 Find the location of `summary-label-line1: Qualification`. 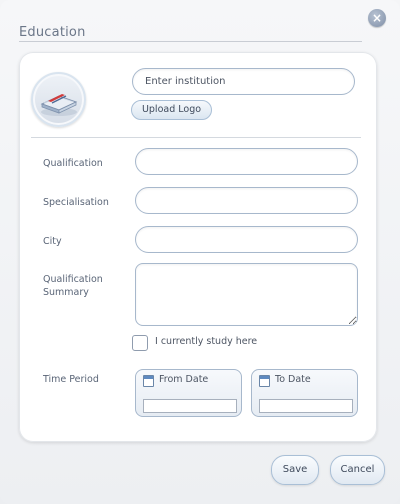

summary-label-line1: Qualification is located at coordinates (73, 279).